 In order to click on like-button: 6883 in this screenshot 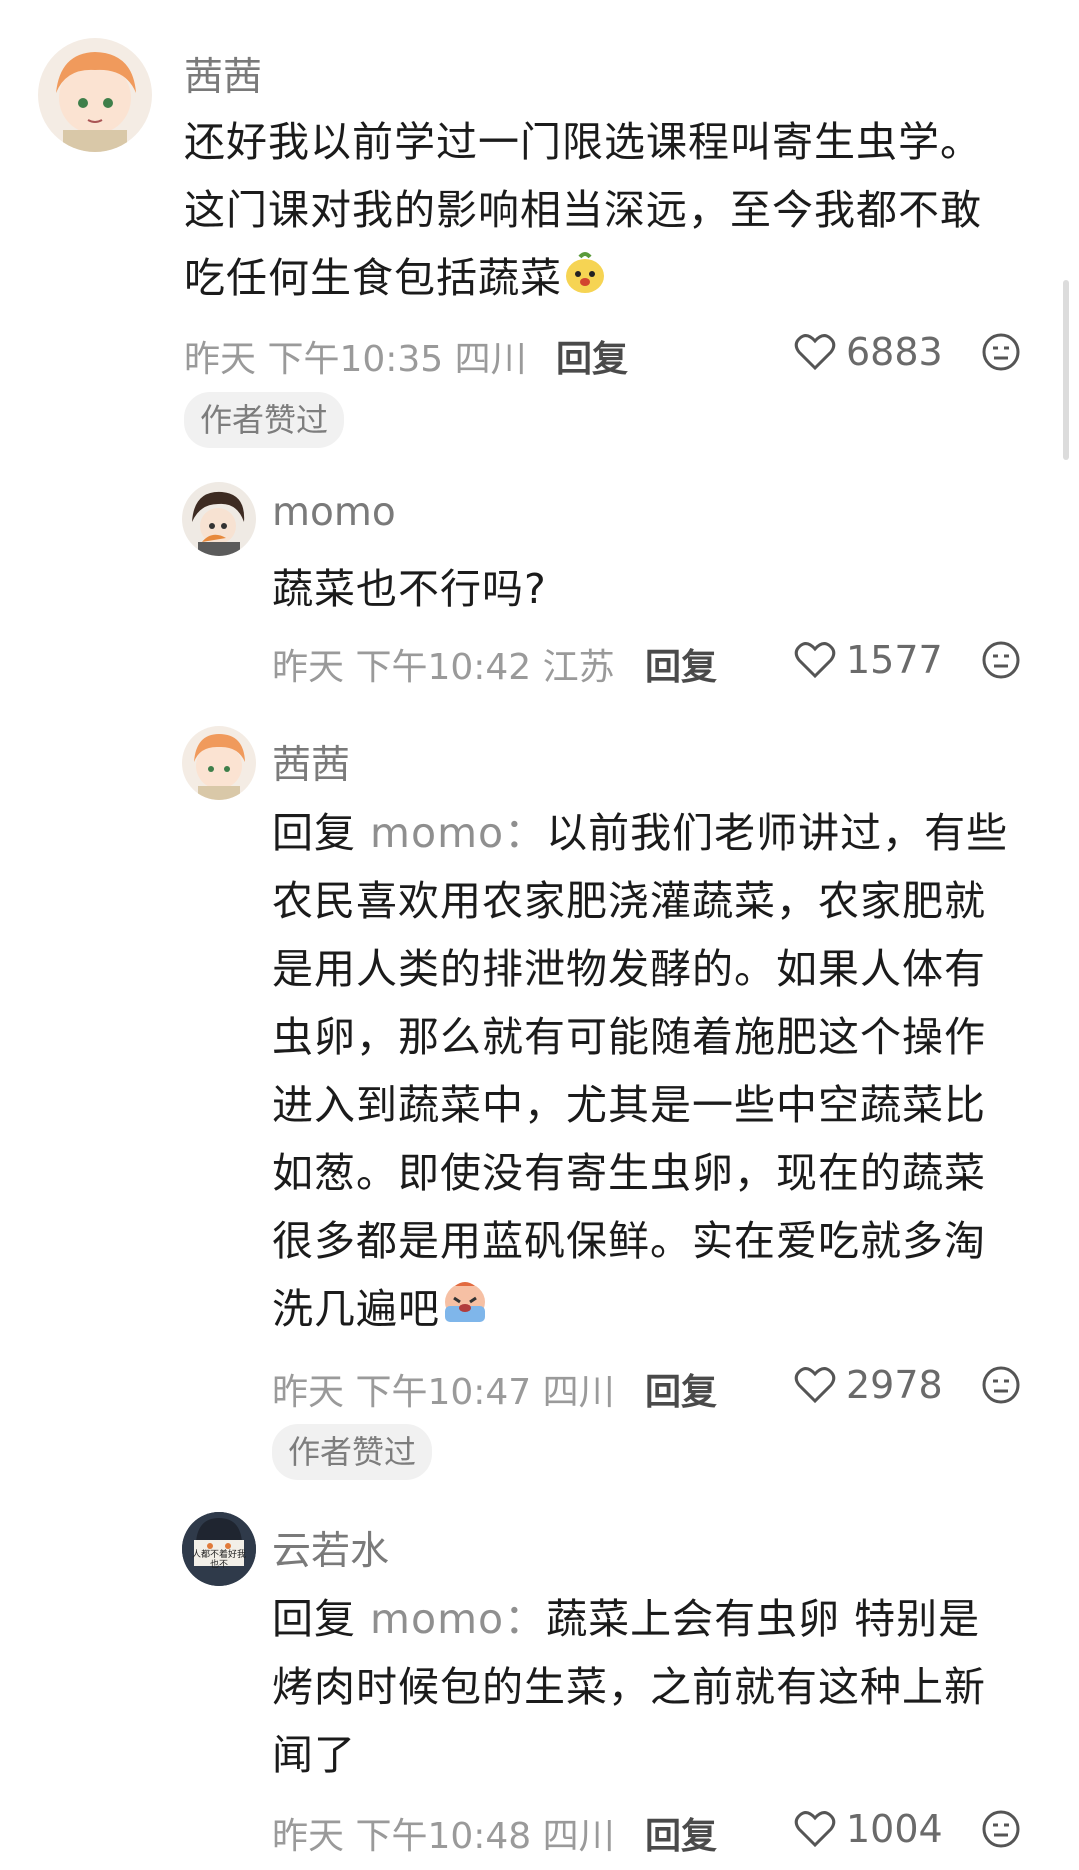, I will do `click(868, 352)`.